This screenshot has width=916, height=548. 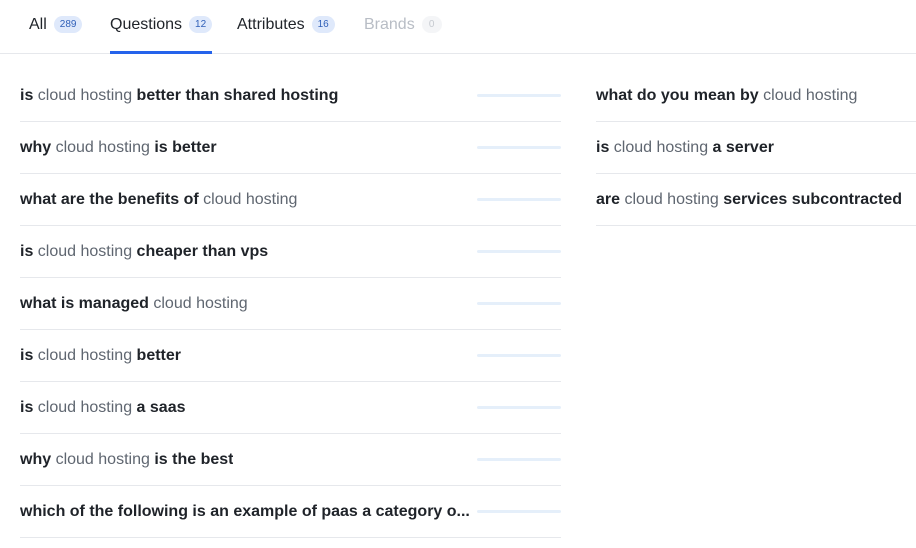 What do you see at coordinates (84, 303) in the screenshot?
I see `question-modifier: what is managed` at bounding box center [84, 303].